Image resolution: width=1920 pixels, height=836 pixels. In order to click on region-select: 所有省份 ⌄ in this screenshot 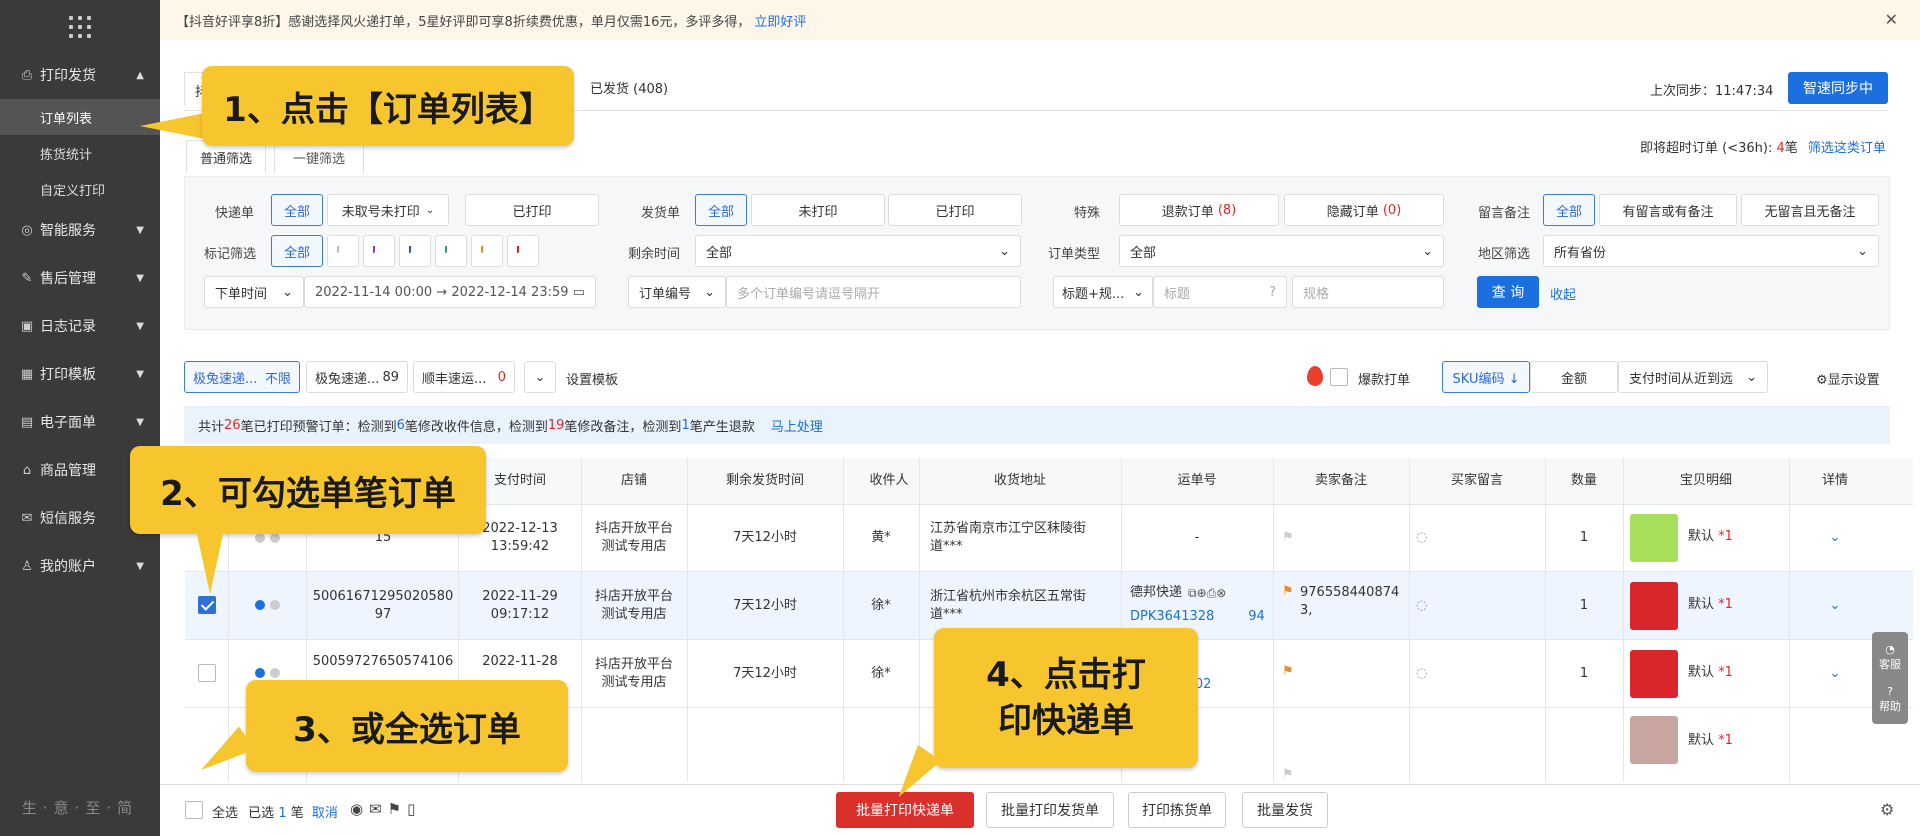, I will do `click(1711, 251)`.